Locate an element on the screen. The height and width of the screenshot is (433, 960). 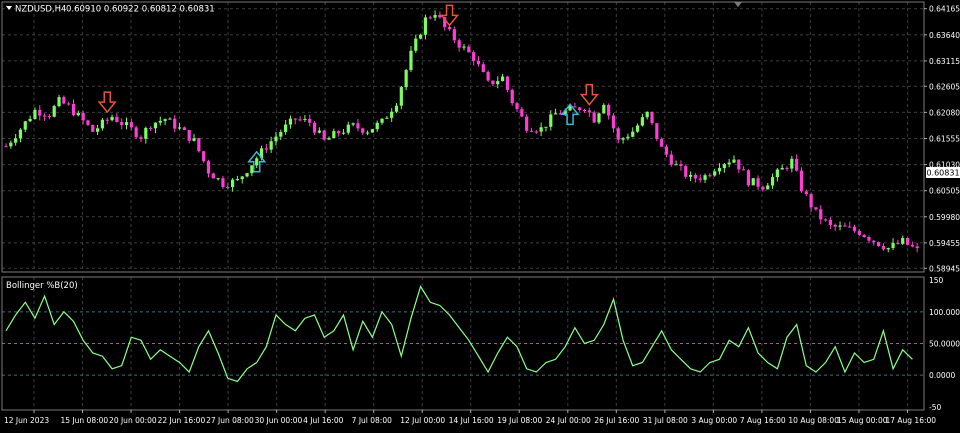
time-label: 10 Aug 08:00 is located at coordinates (813, 420).